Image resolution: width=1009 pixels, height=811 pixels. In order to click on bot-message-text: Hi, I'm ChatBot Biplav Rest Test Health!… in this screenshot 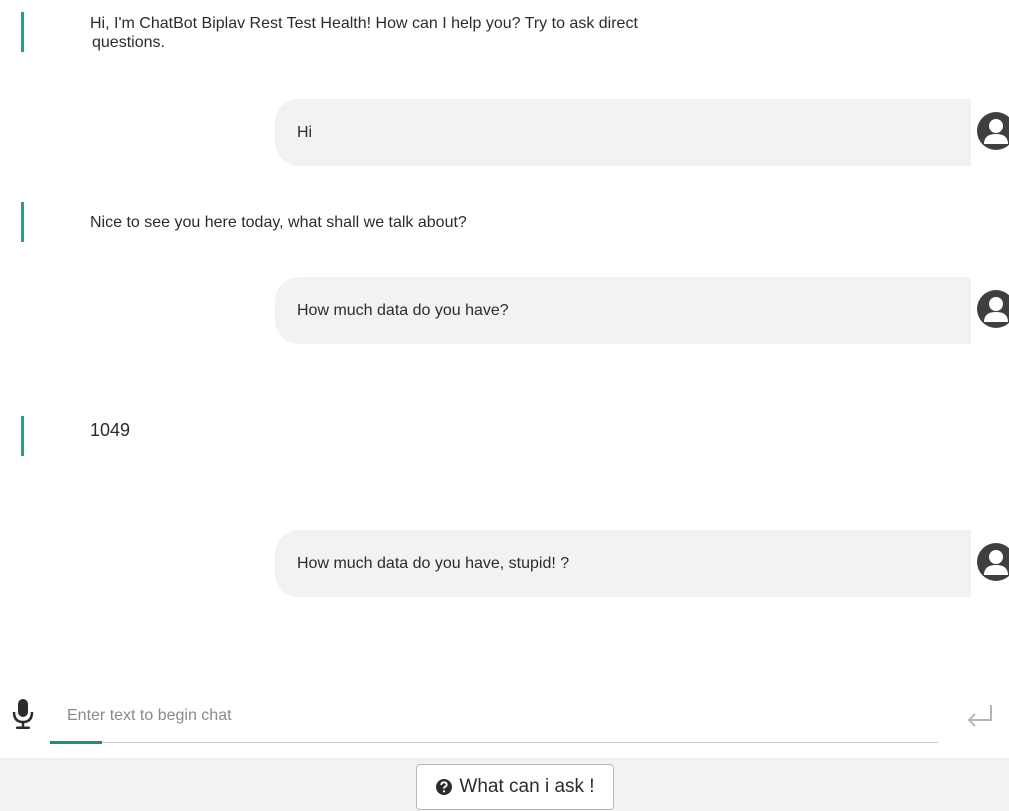, I will do `click(364, 33)`.